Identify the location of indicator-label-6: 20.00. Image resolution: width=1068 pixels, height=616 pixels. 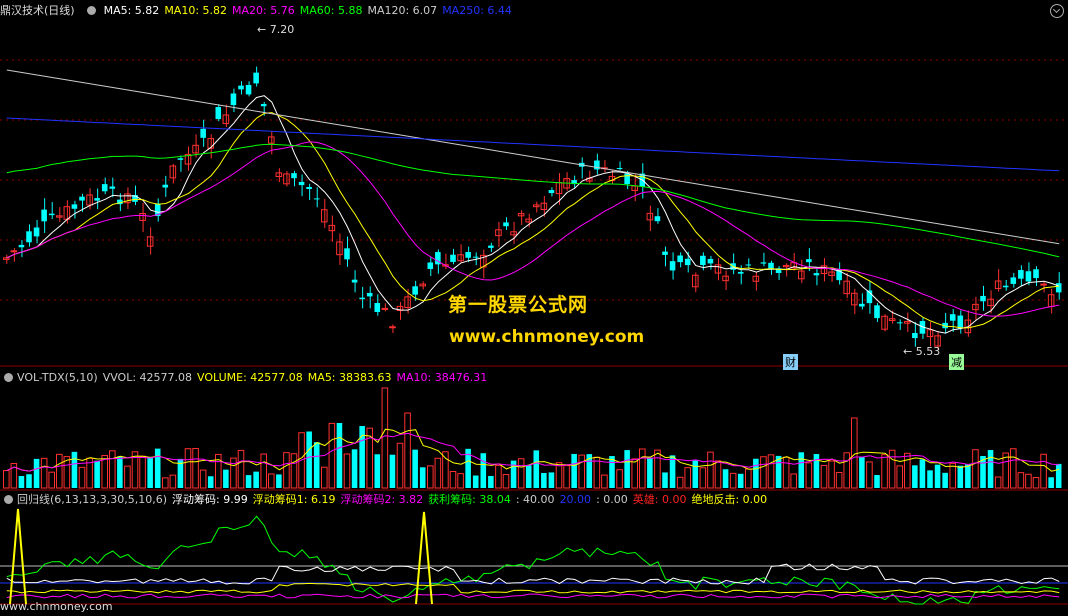
(575, 499).